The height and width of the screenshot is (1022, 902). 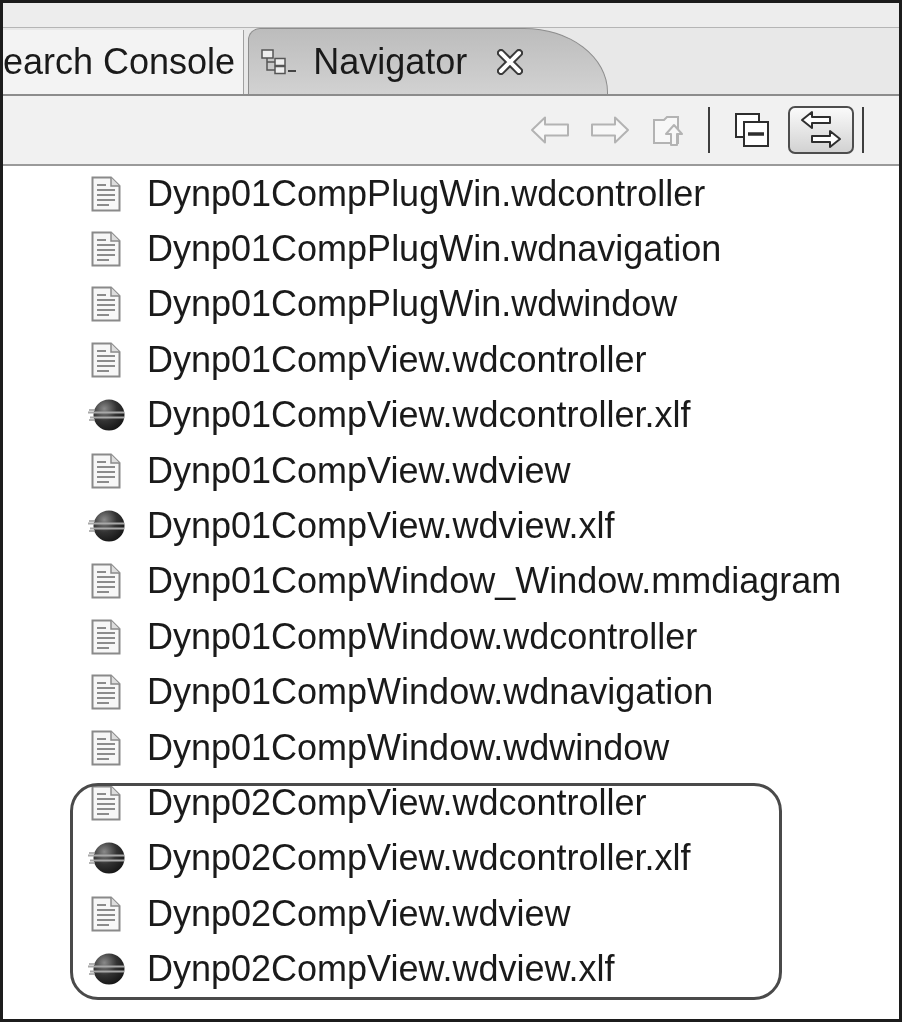 What do you see at coordinates (397, 803) in the screenshot?
I see `file-name: Dynp02CompView.wdcontroller` at bounding box center [397, 803].